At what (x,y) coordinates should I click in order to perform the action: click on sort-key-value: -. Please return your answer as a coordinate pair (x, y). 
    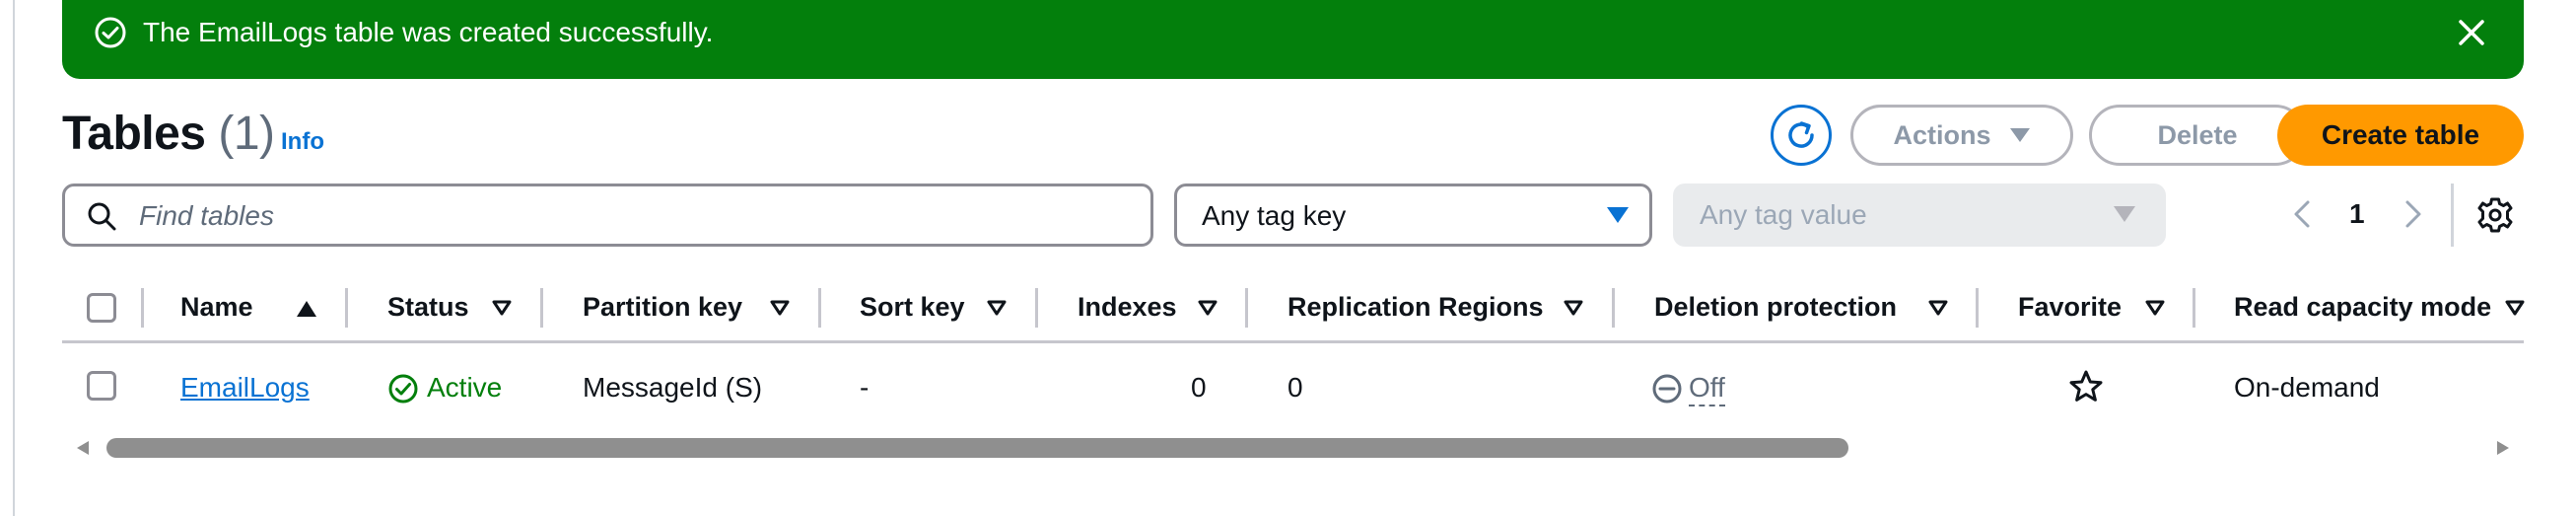
    Looking at the image, I should click on (865, 388).